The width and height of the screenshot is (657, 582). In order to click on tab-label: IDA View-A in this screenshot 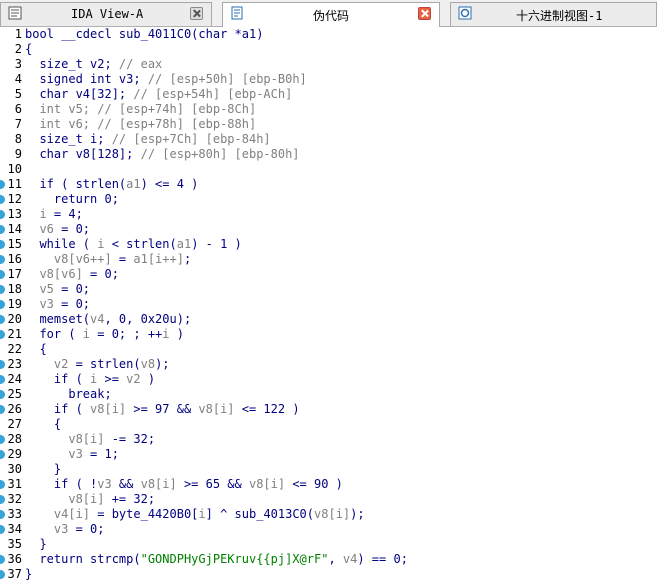, I will do `click(107, 14)`.